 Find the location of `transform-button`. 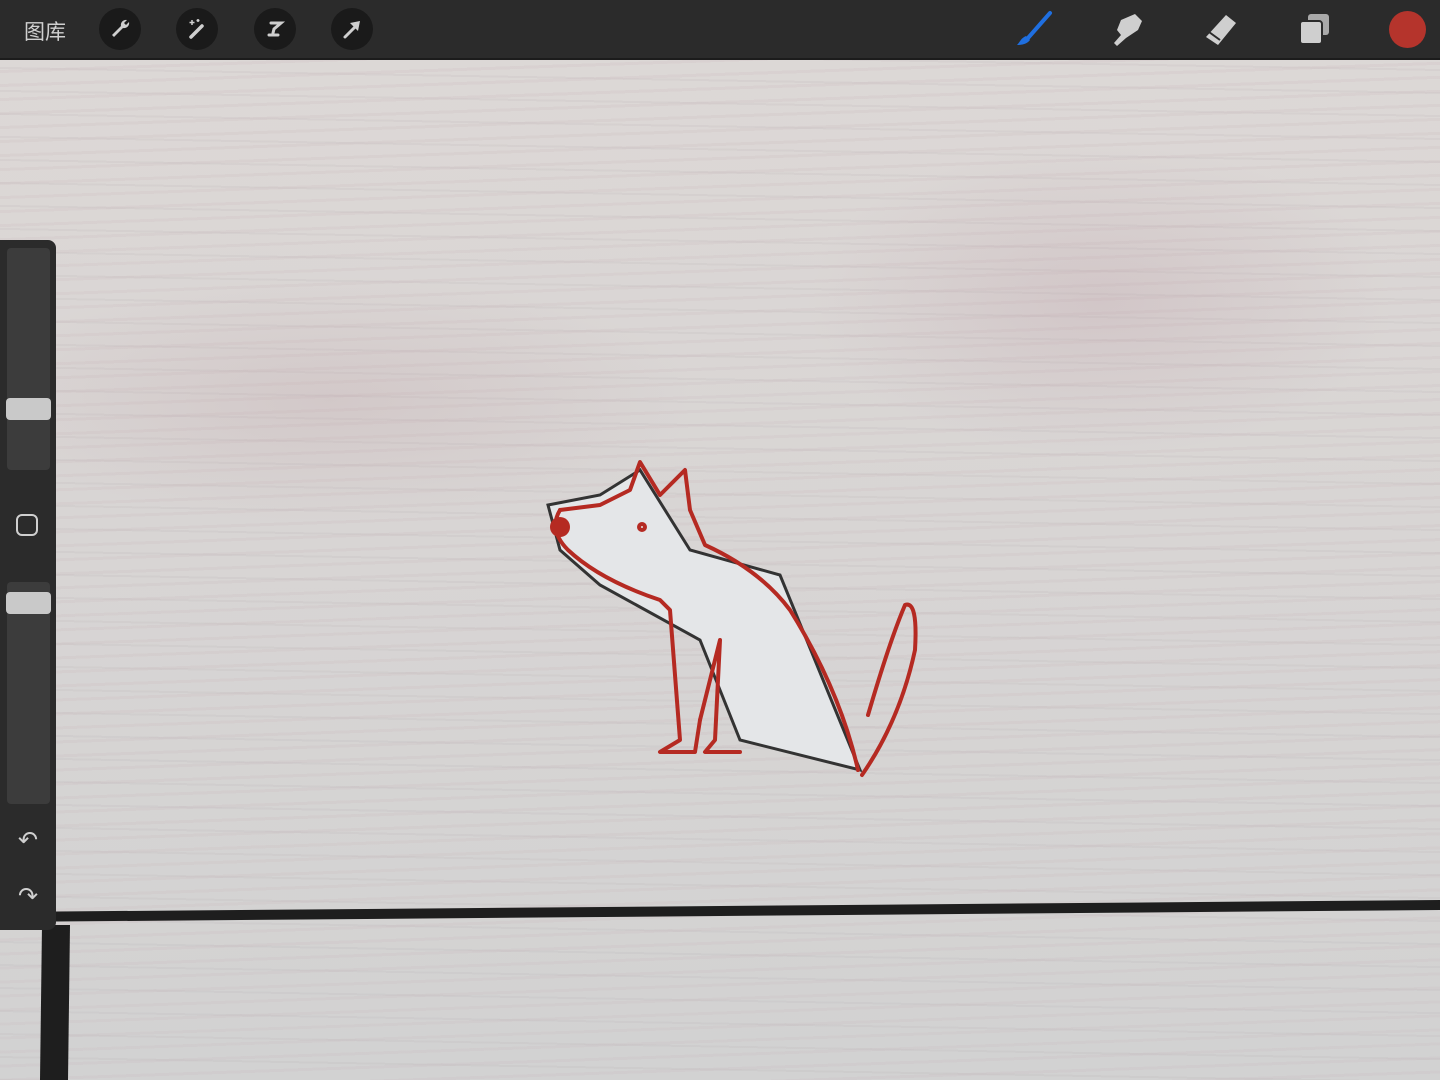

transform-button is located at coordinates (352, 29).